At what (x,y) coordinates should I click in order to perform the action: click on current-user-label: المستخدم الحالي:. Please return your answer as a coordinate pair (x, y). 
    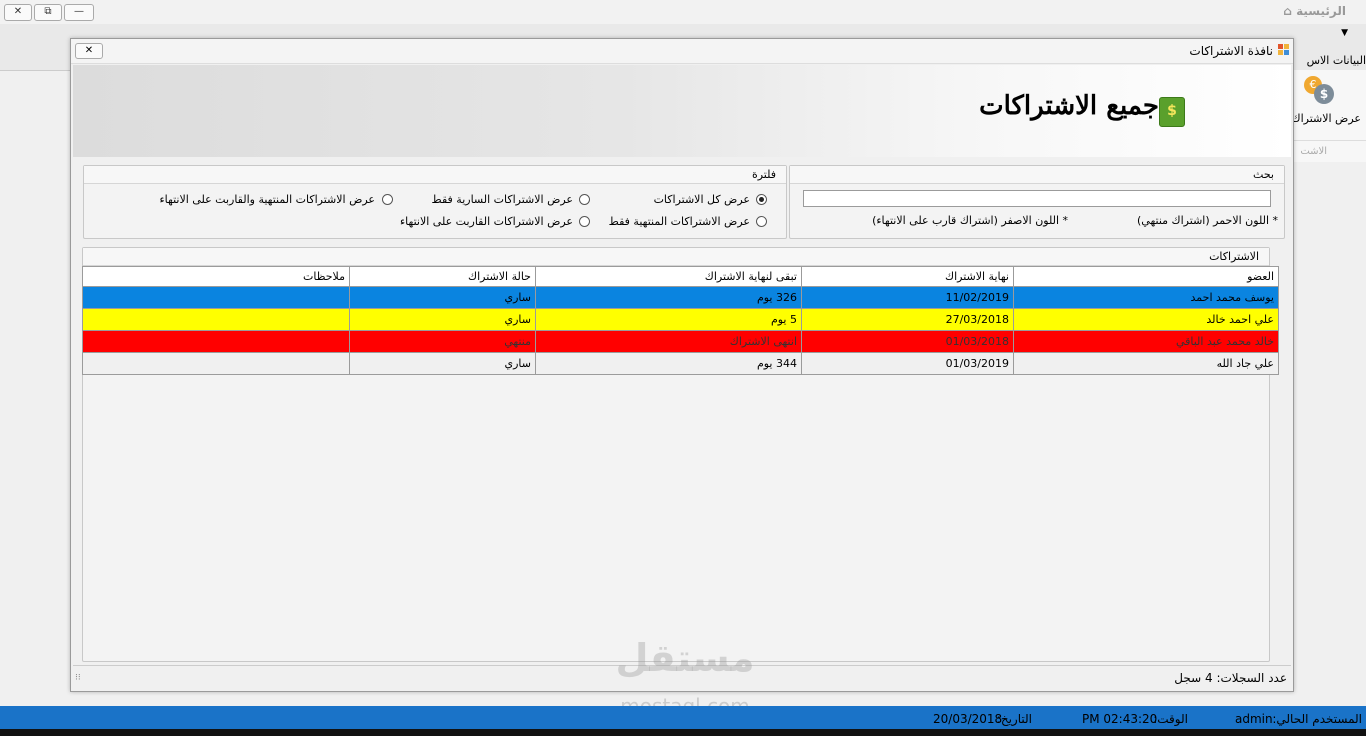
    Looking at the image, I should click on (1317, 719).